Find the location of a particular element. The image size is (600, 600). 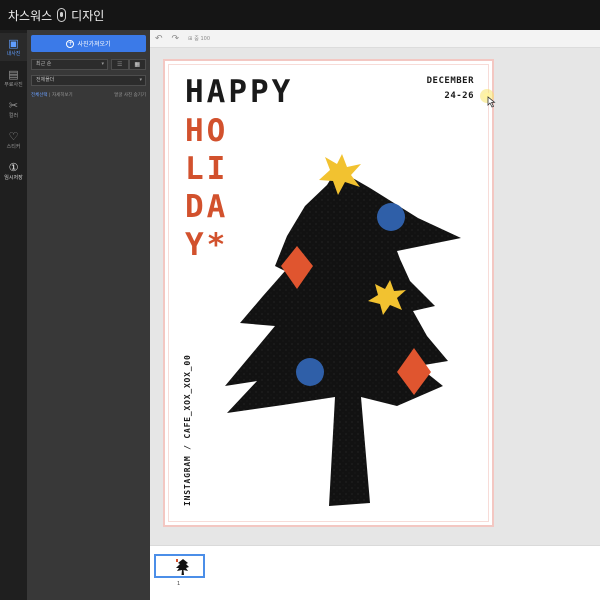

holiday-line: HO is located at coordinates (207, 131).